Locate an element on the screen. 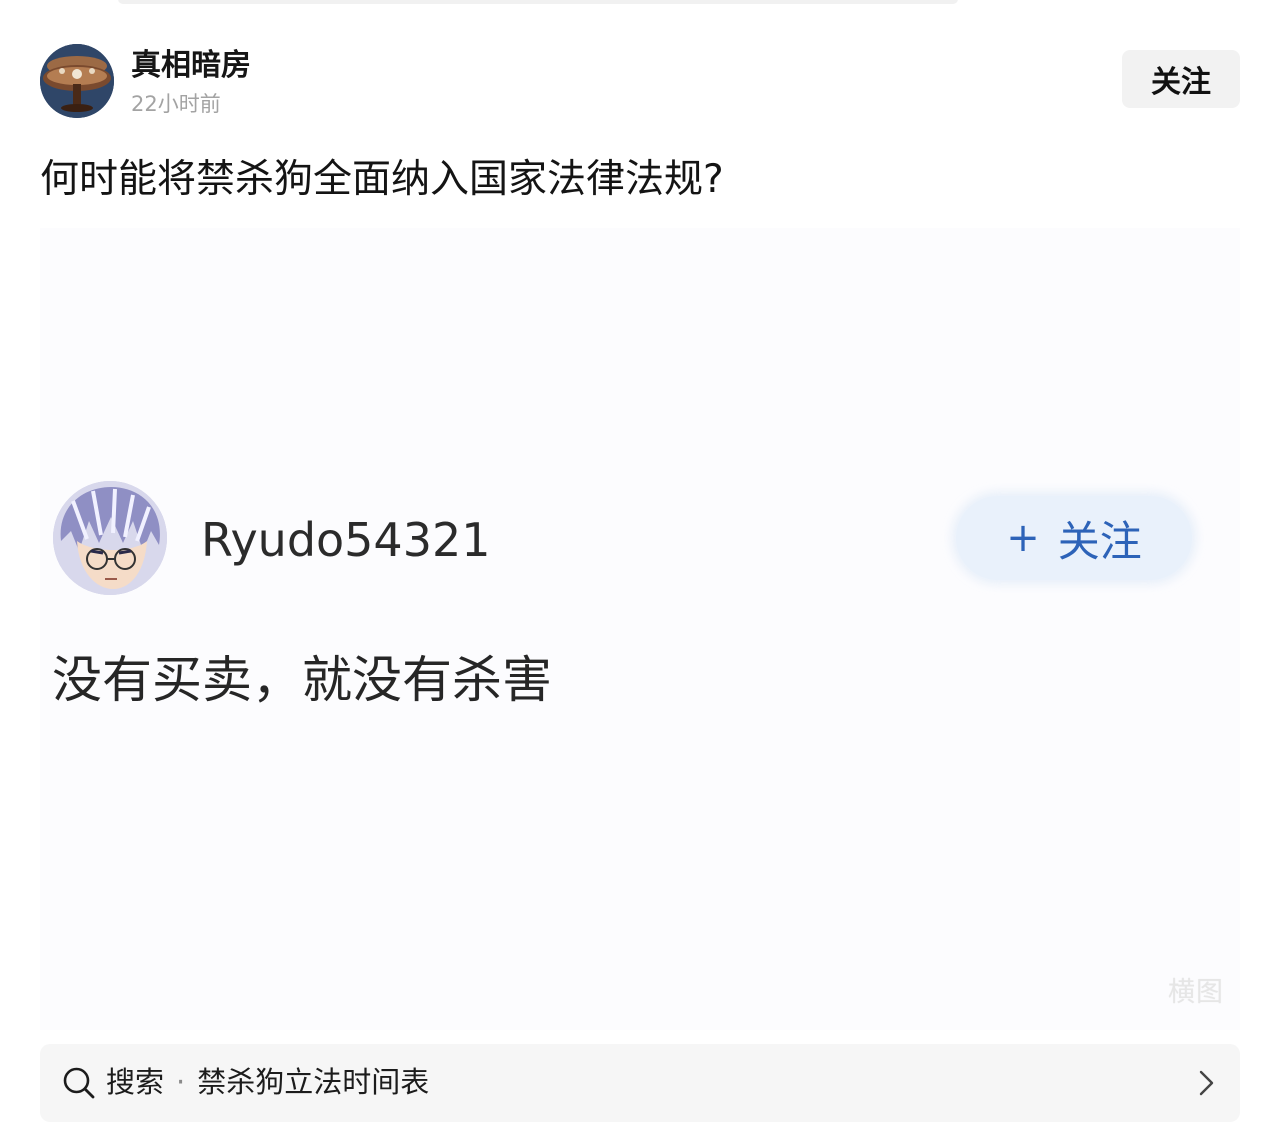 This screenshot has width=1280, height=1129. commenter-username: Ryudo54321 is located at coordinates (346, 540).